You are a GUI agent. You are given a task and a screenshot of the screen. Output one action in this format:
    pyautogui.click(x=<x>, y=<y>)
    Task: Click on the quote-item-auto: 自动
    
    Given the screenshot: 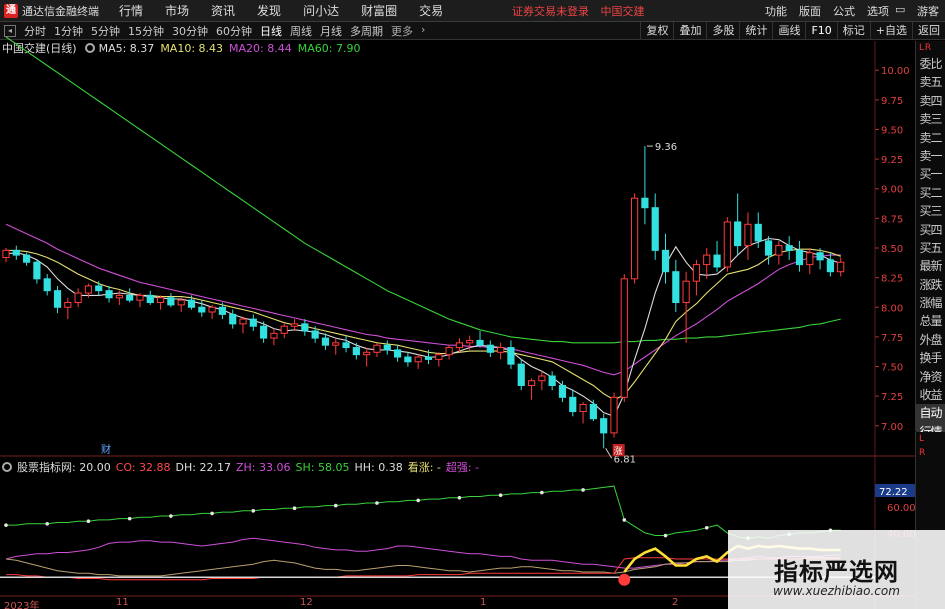 What is the action you would take?
    pyautogui.click(x=930, y=413)
    